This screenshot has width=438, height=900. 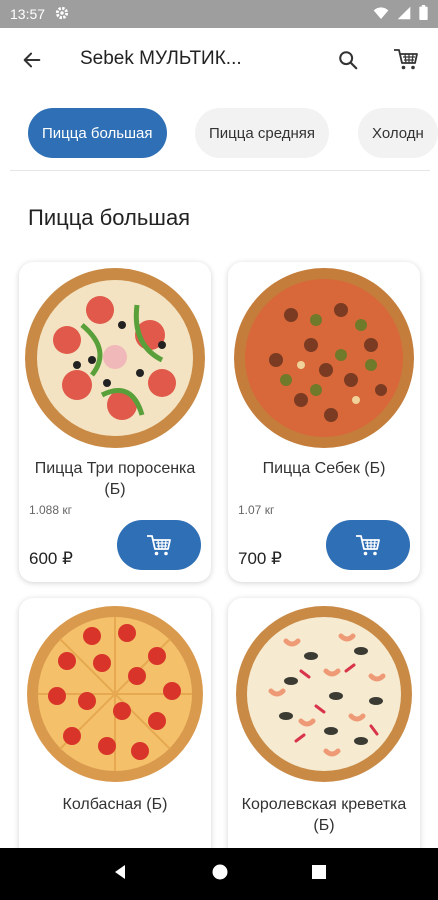 What do you see at coordinates (220, 170) in the screenshot?
I see `divider` at bounding box center [220, 170].